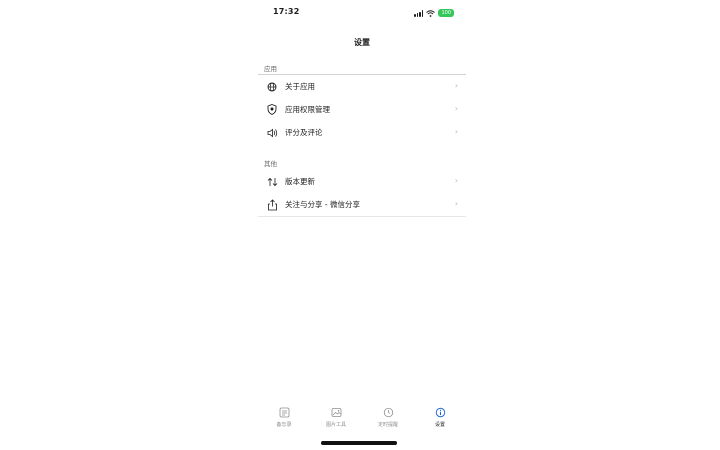  I want to click on nav-bar: 设置, so click(362, 38).